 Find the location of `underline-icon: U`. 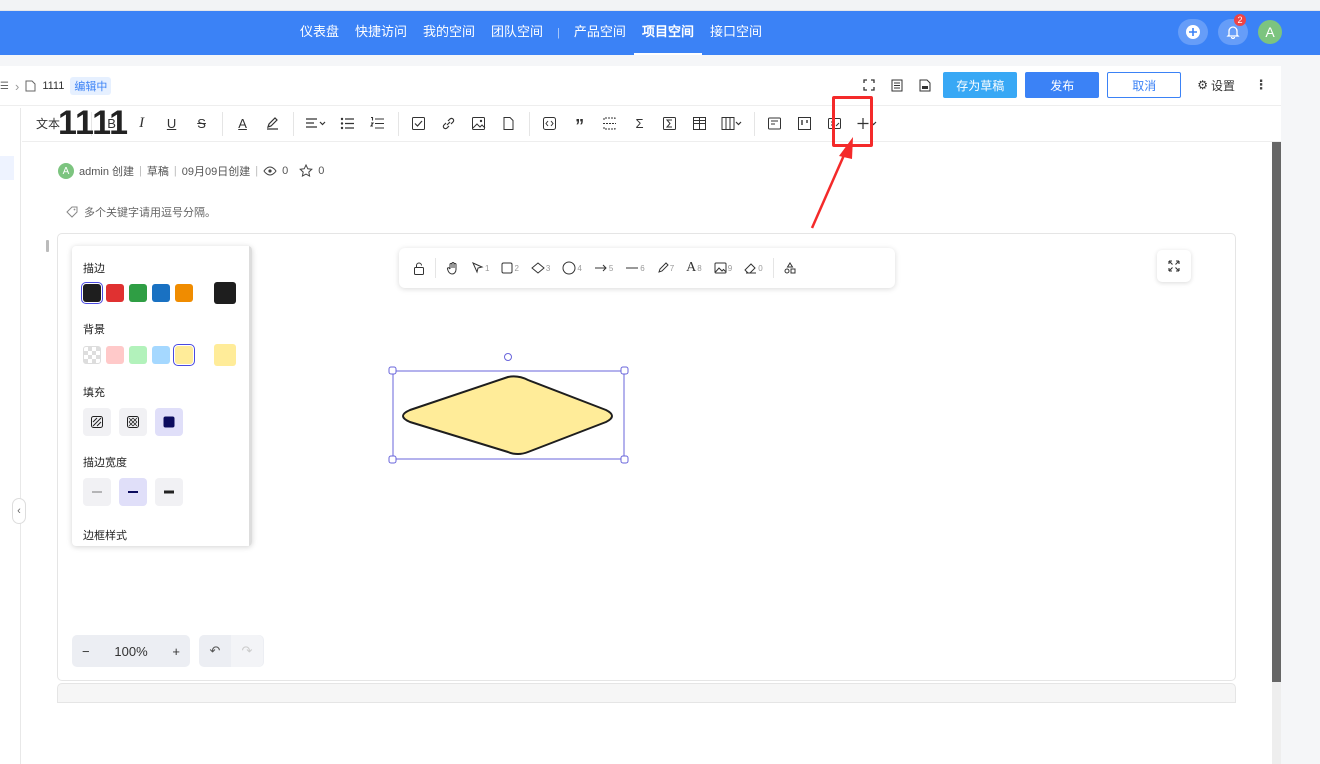

underline-icon: U is located at coordinates (172, 124).